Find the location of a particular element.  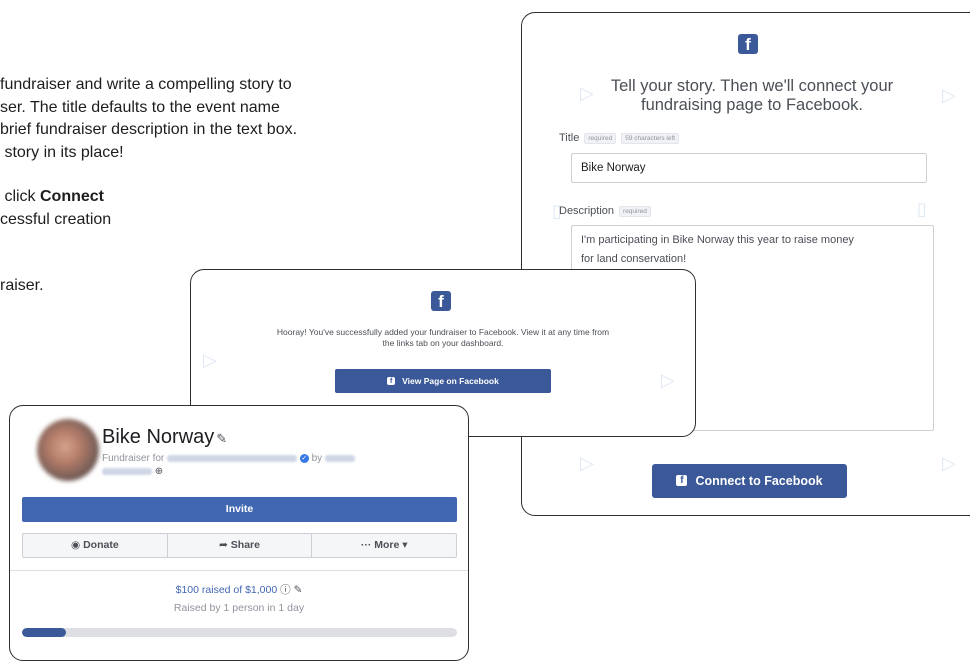

characters-left-badge: 59 characters left is located at coordinates (650, 138).